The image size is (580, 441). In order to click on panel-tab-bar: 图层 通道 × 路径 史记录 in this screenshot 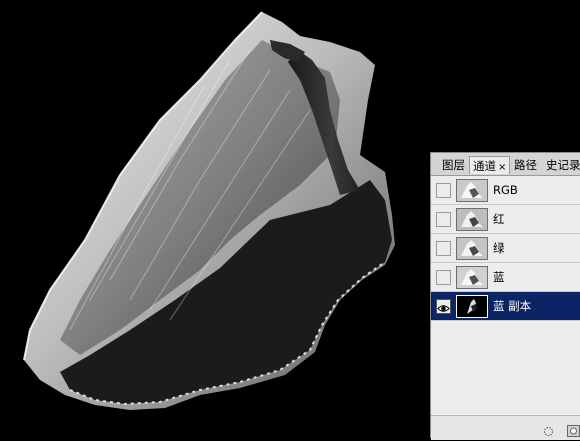, I will do `click(505, 164)`.